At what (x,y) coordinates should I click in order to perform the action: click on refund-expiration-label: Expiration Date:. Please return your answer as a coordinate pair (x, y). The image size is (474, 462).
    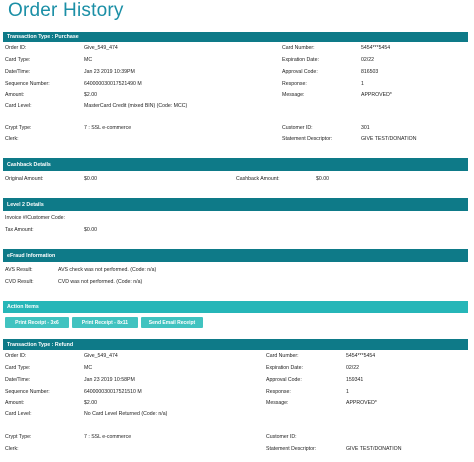
    Looking at the image, I should click on (284, 368).